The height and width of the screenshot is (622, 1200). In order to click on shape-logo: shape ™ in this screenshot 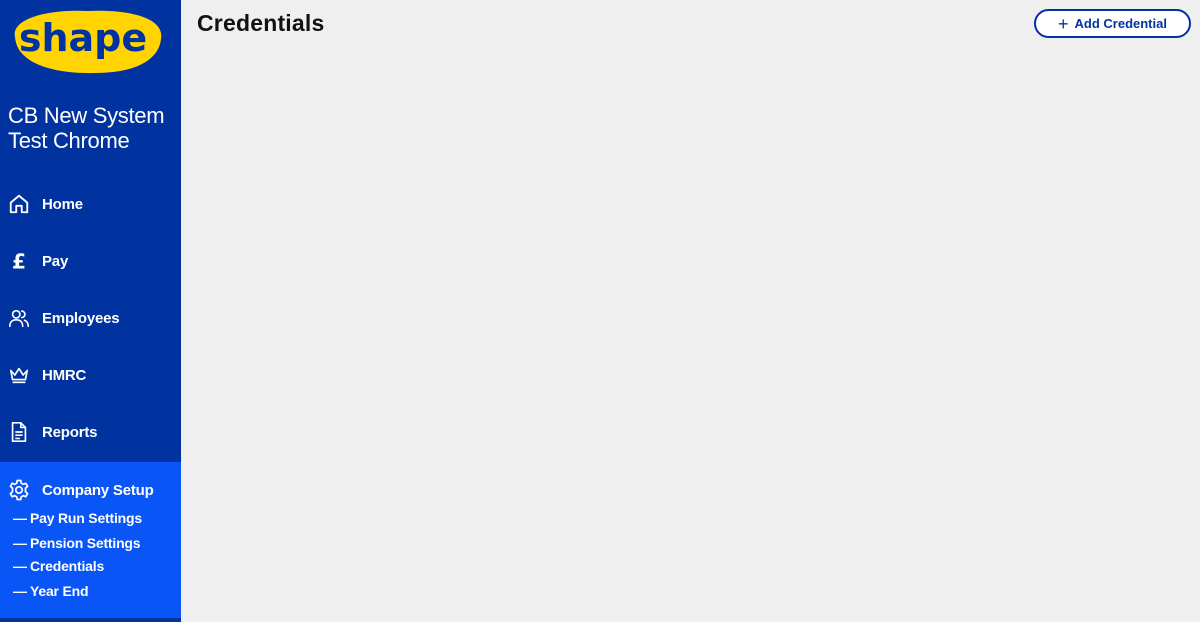, I will do `click(87, 42)`.